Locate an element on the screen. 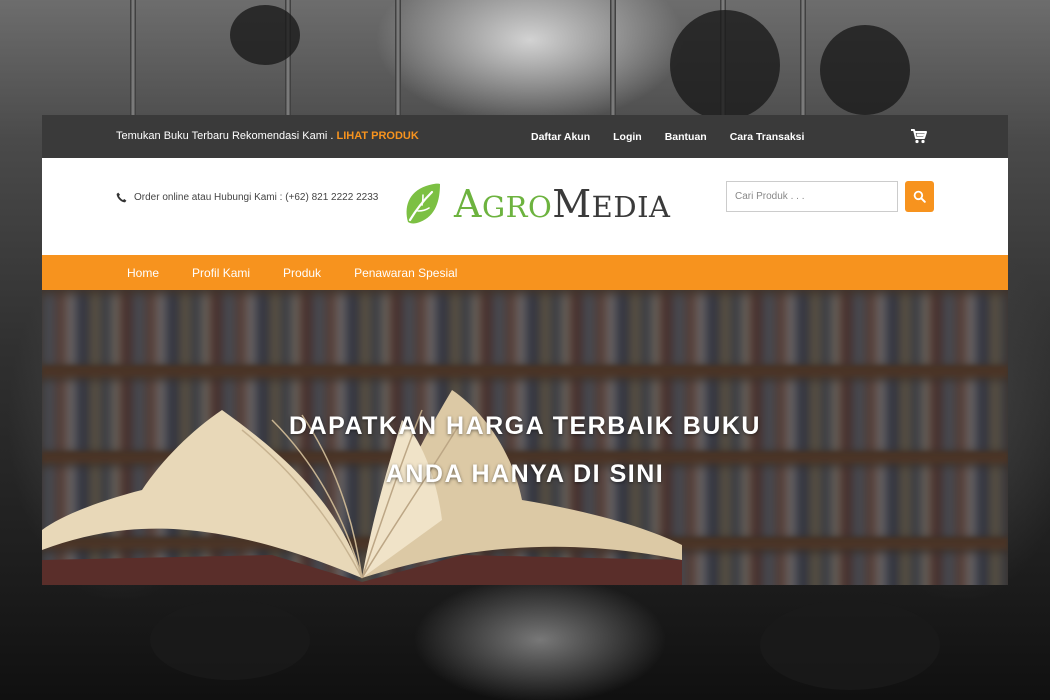 The image size is (1050, 700). search-form is located at coordinates (830, 196).